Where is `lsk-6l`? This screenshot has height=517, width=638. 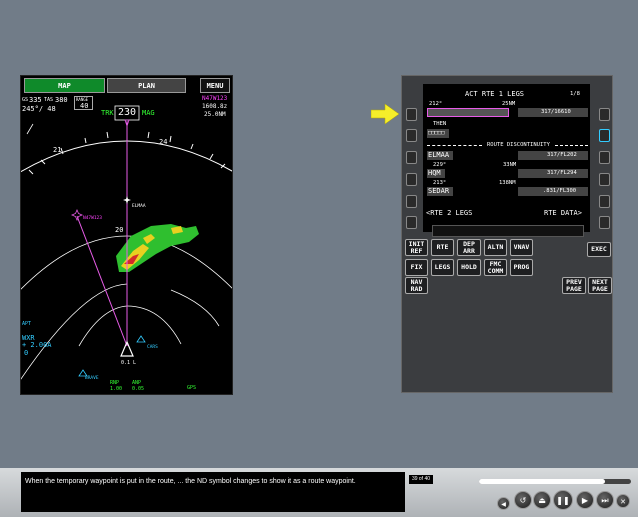
lsk-6l is located at coordinates (411, 222).